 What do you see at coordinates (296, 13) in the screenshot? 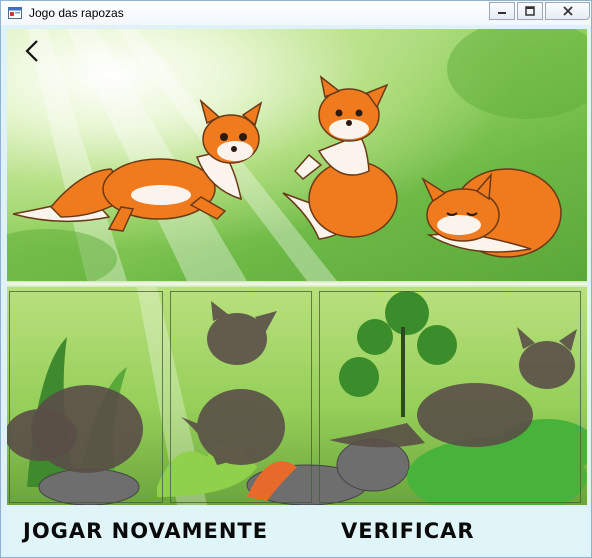
I see `title-bar: Jogo das rapozas` at bounding box center [296, 13].